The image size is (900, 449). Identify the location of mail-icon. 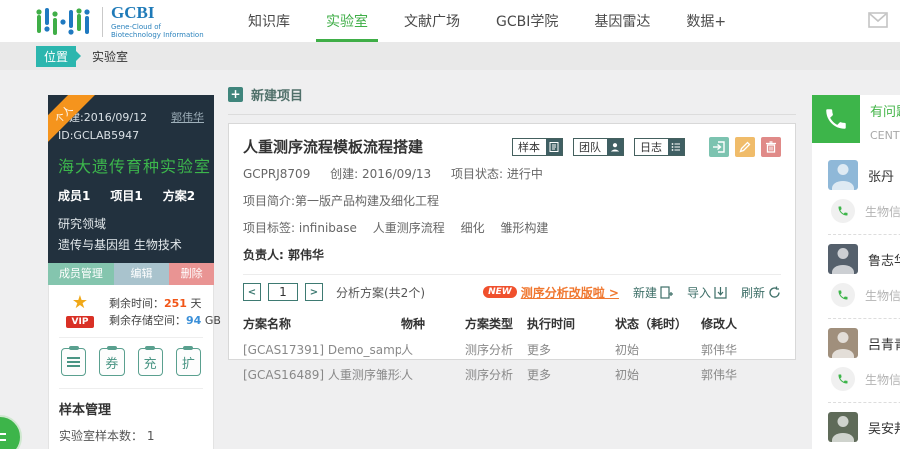
(878, 20).